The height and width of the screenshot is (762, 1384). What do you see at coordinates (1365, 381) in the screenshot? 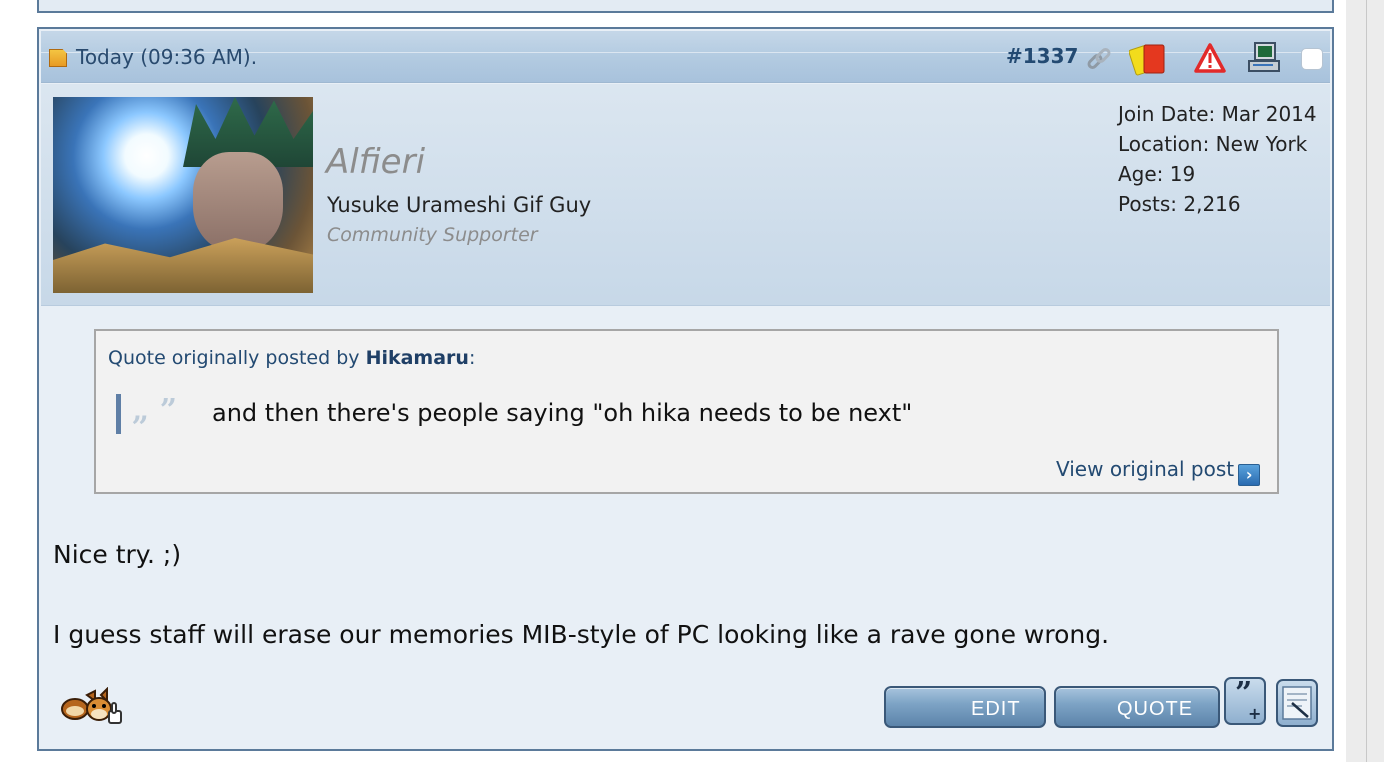
I see `window-right-edge` at bounding box center [1365, 381].